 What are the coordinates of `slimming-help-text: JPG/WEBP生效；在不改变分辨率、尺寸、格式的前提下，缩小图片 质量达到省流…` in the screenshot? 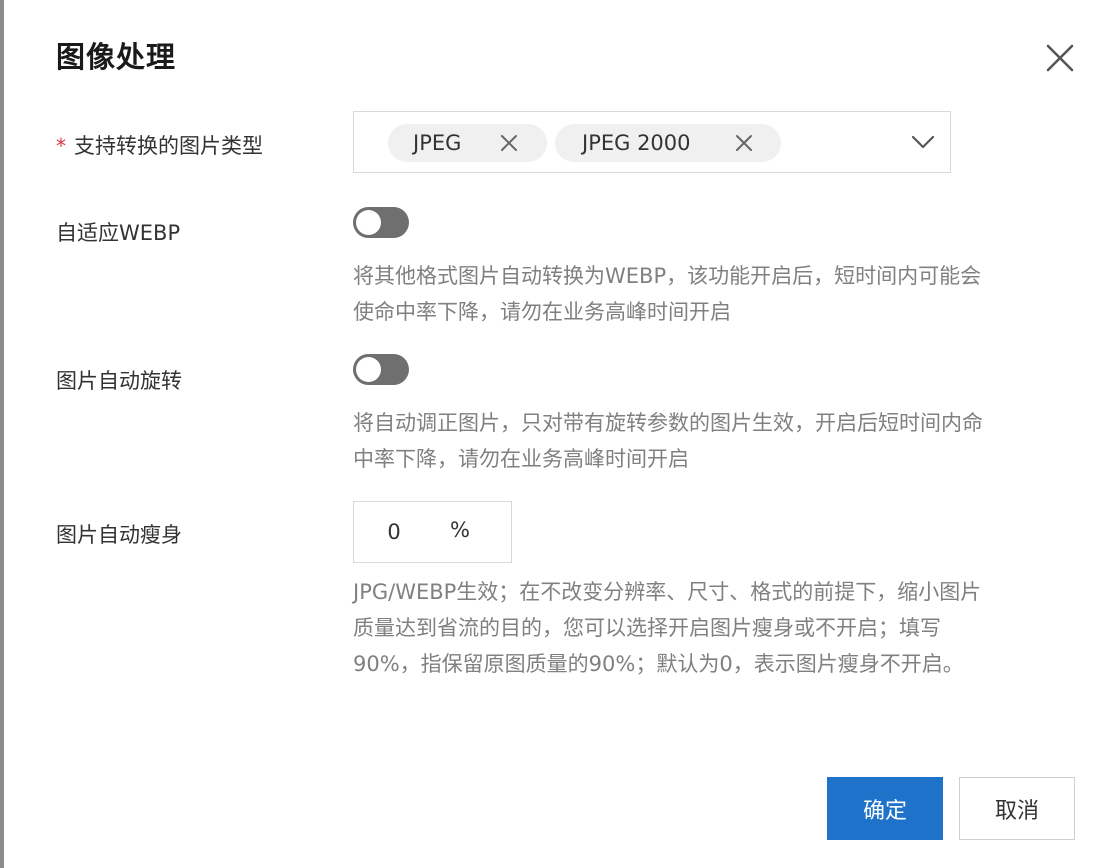 It's located at (715, 628).